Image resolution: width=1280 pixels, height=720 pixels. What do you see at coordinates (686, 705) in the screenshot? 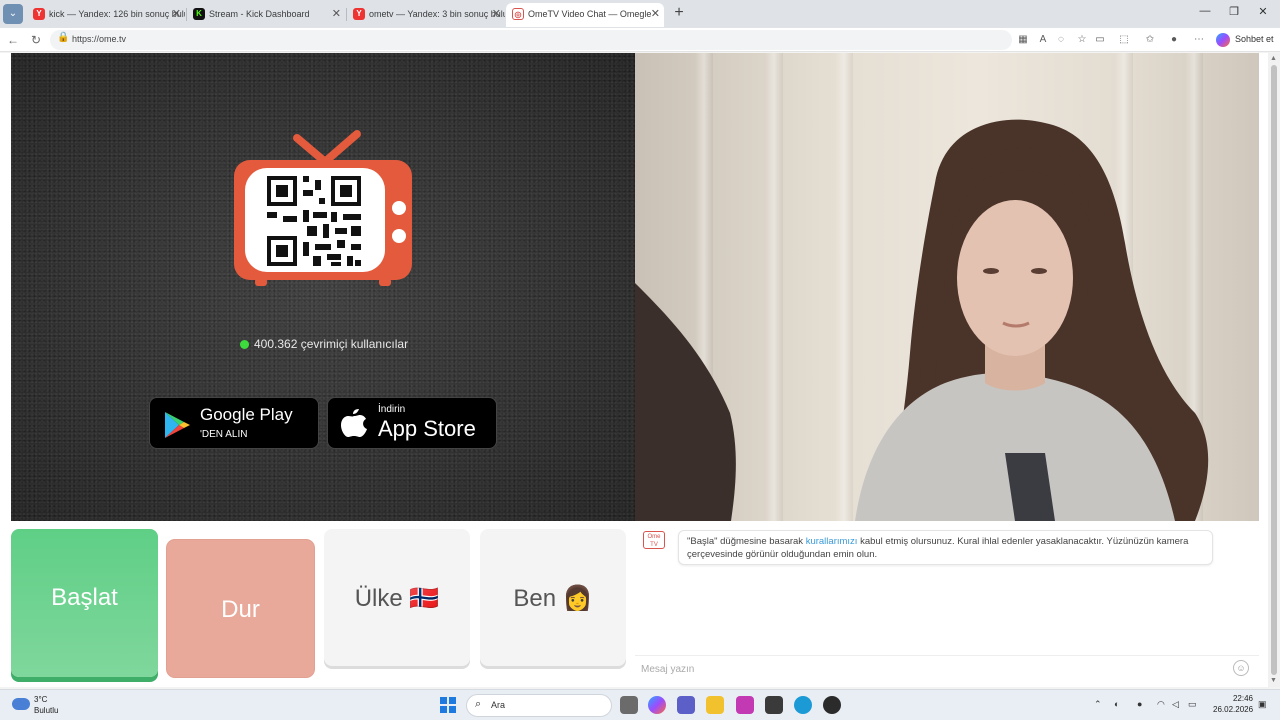
I see `teams-icon` at bounding box center [686, 705].